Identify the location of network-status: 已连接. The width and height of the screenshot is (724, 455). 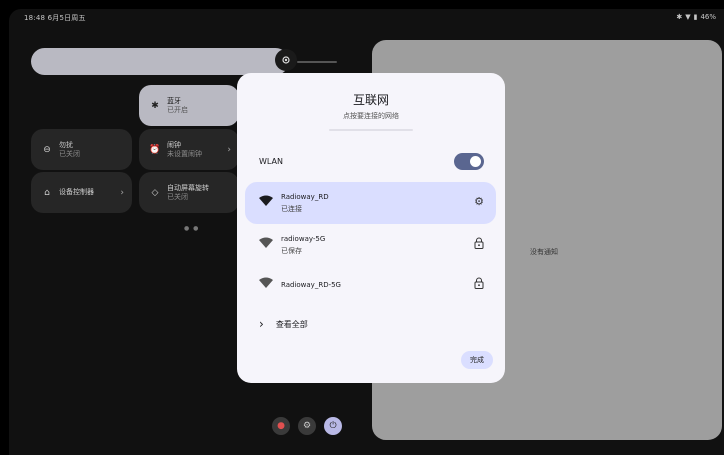
(291, 209).